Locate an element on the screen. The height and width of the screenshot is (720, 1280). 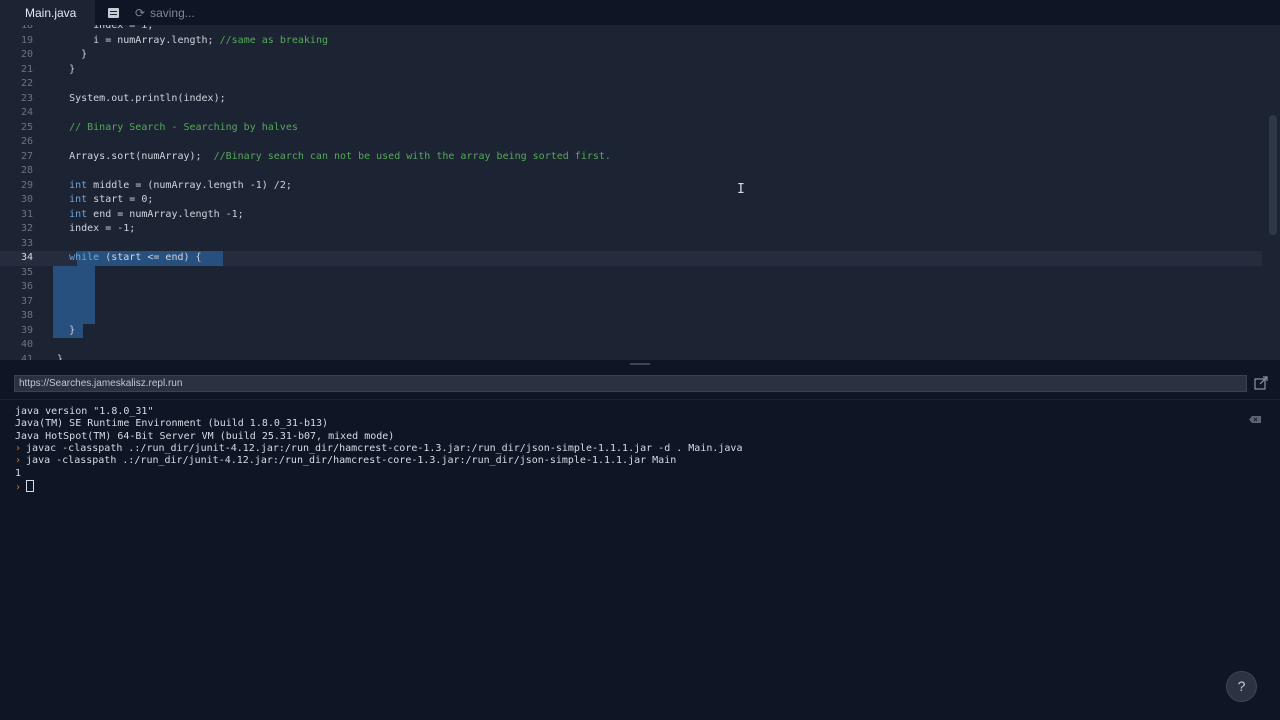
console-input-caret is located at coordinates (30, 485).